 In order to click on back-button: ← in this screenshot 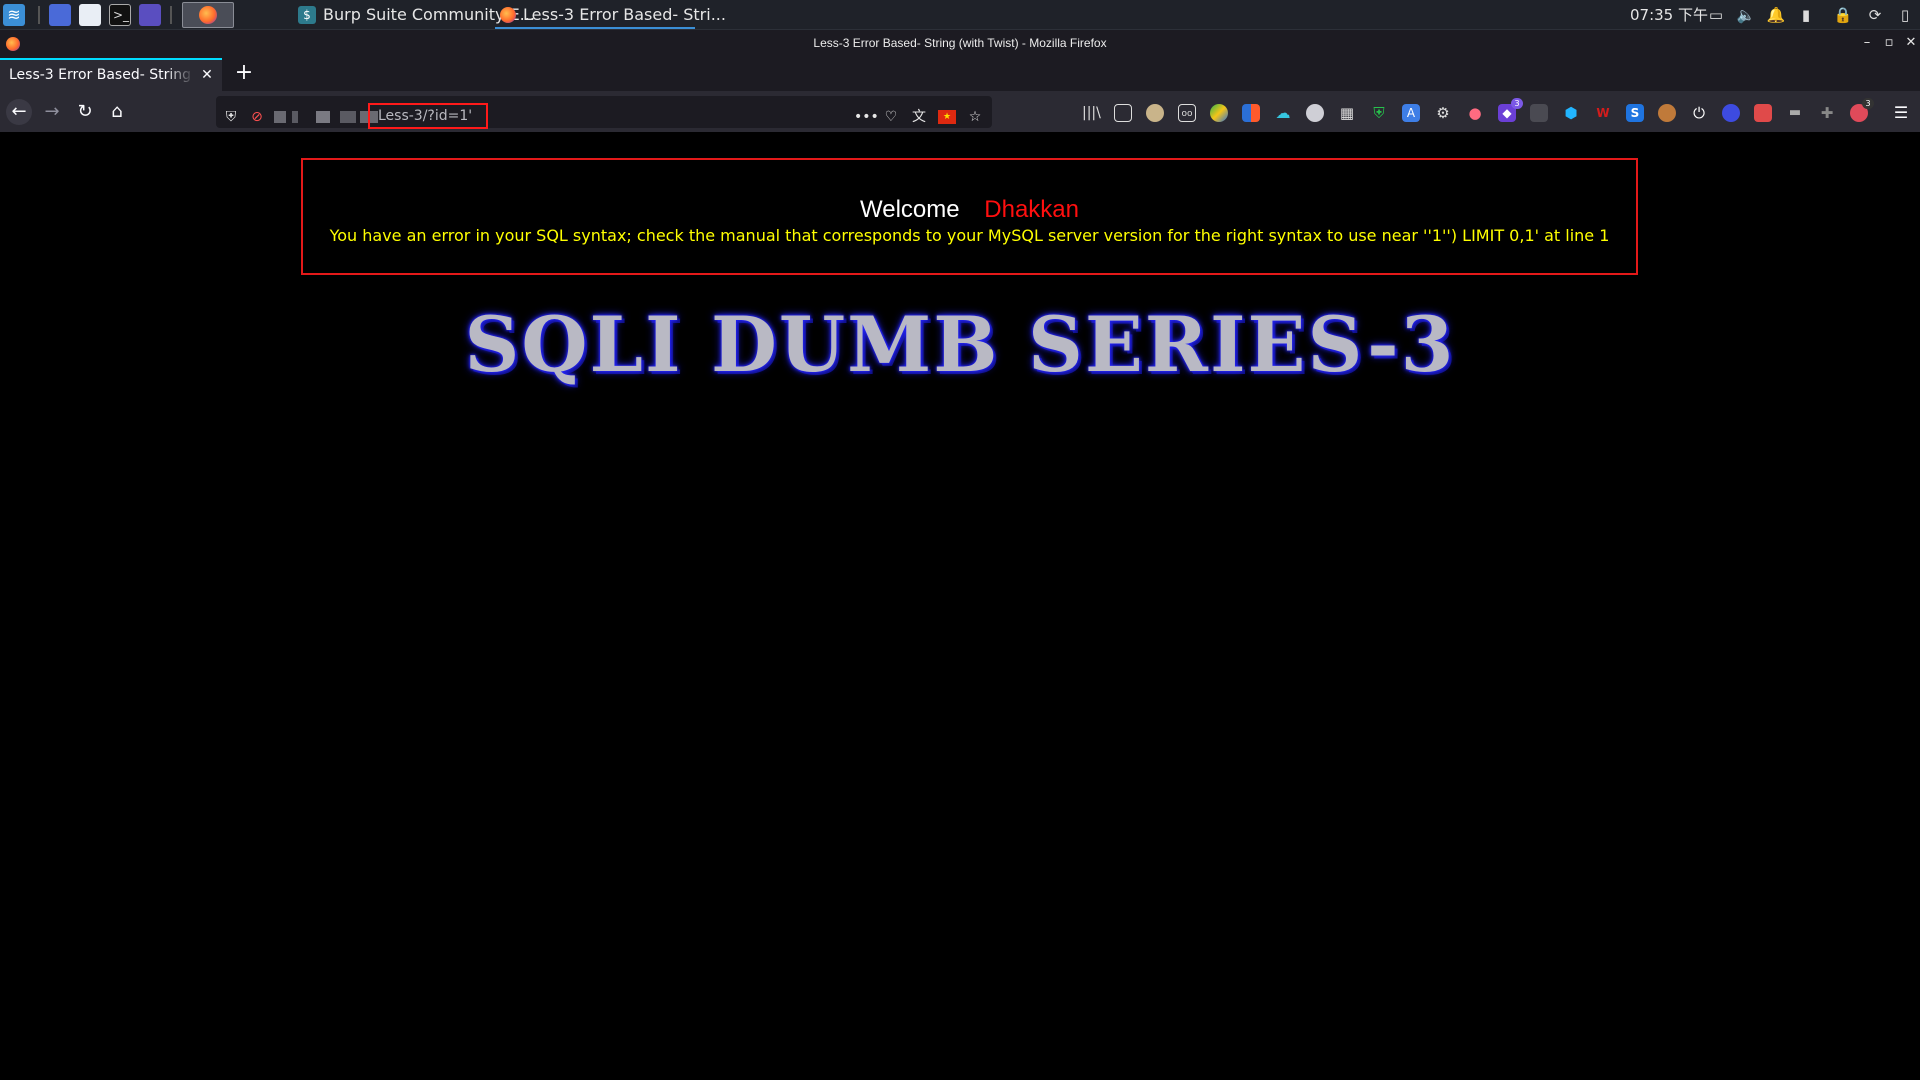, I will do `click(19, 112)`.